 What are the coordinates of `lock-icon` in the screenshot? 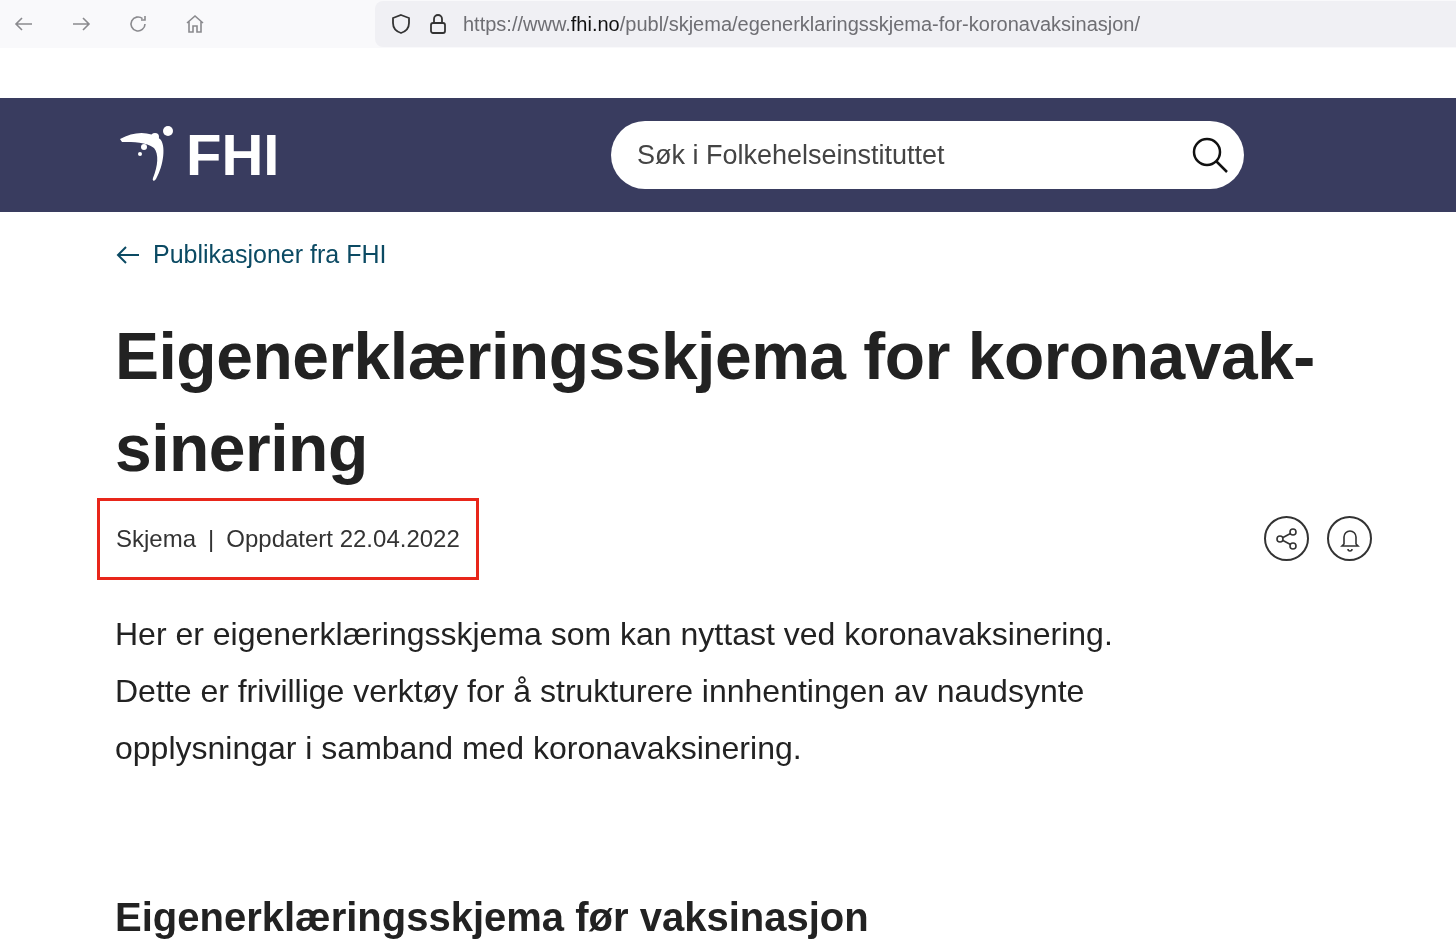 It's located at (438, 24).